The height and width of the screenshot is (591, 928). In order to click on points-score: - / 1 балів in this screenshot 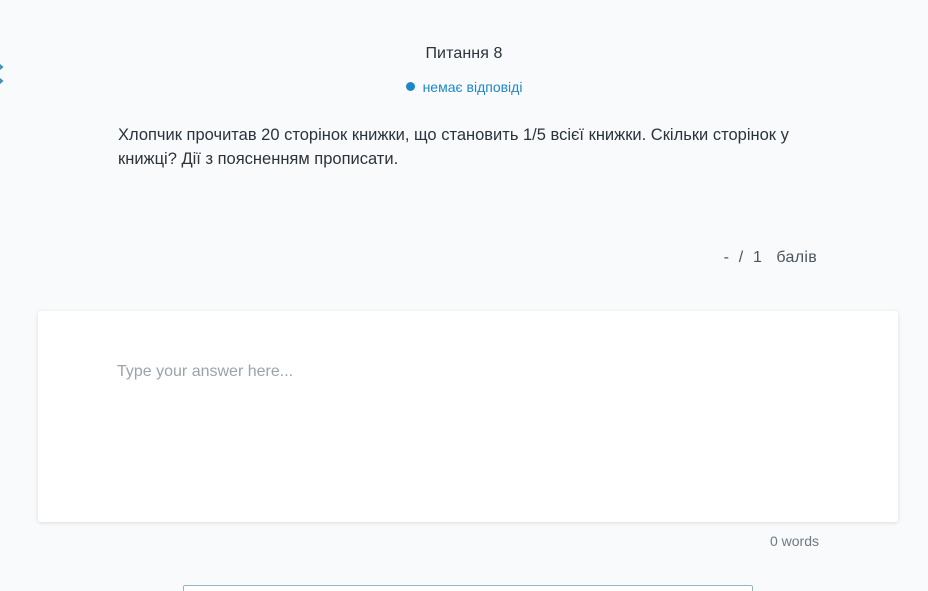, I will do `click(770, 257)`.